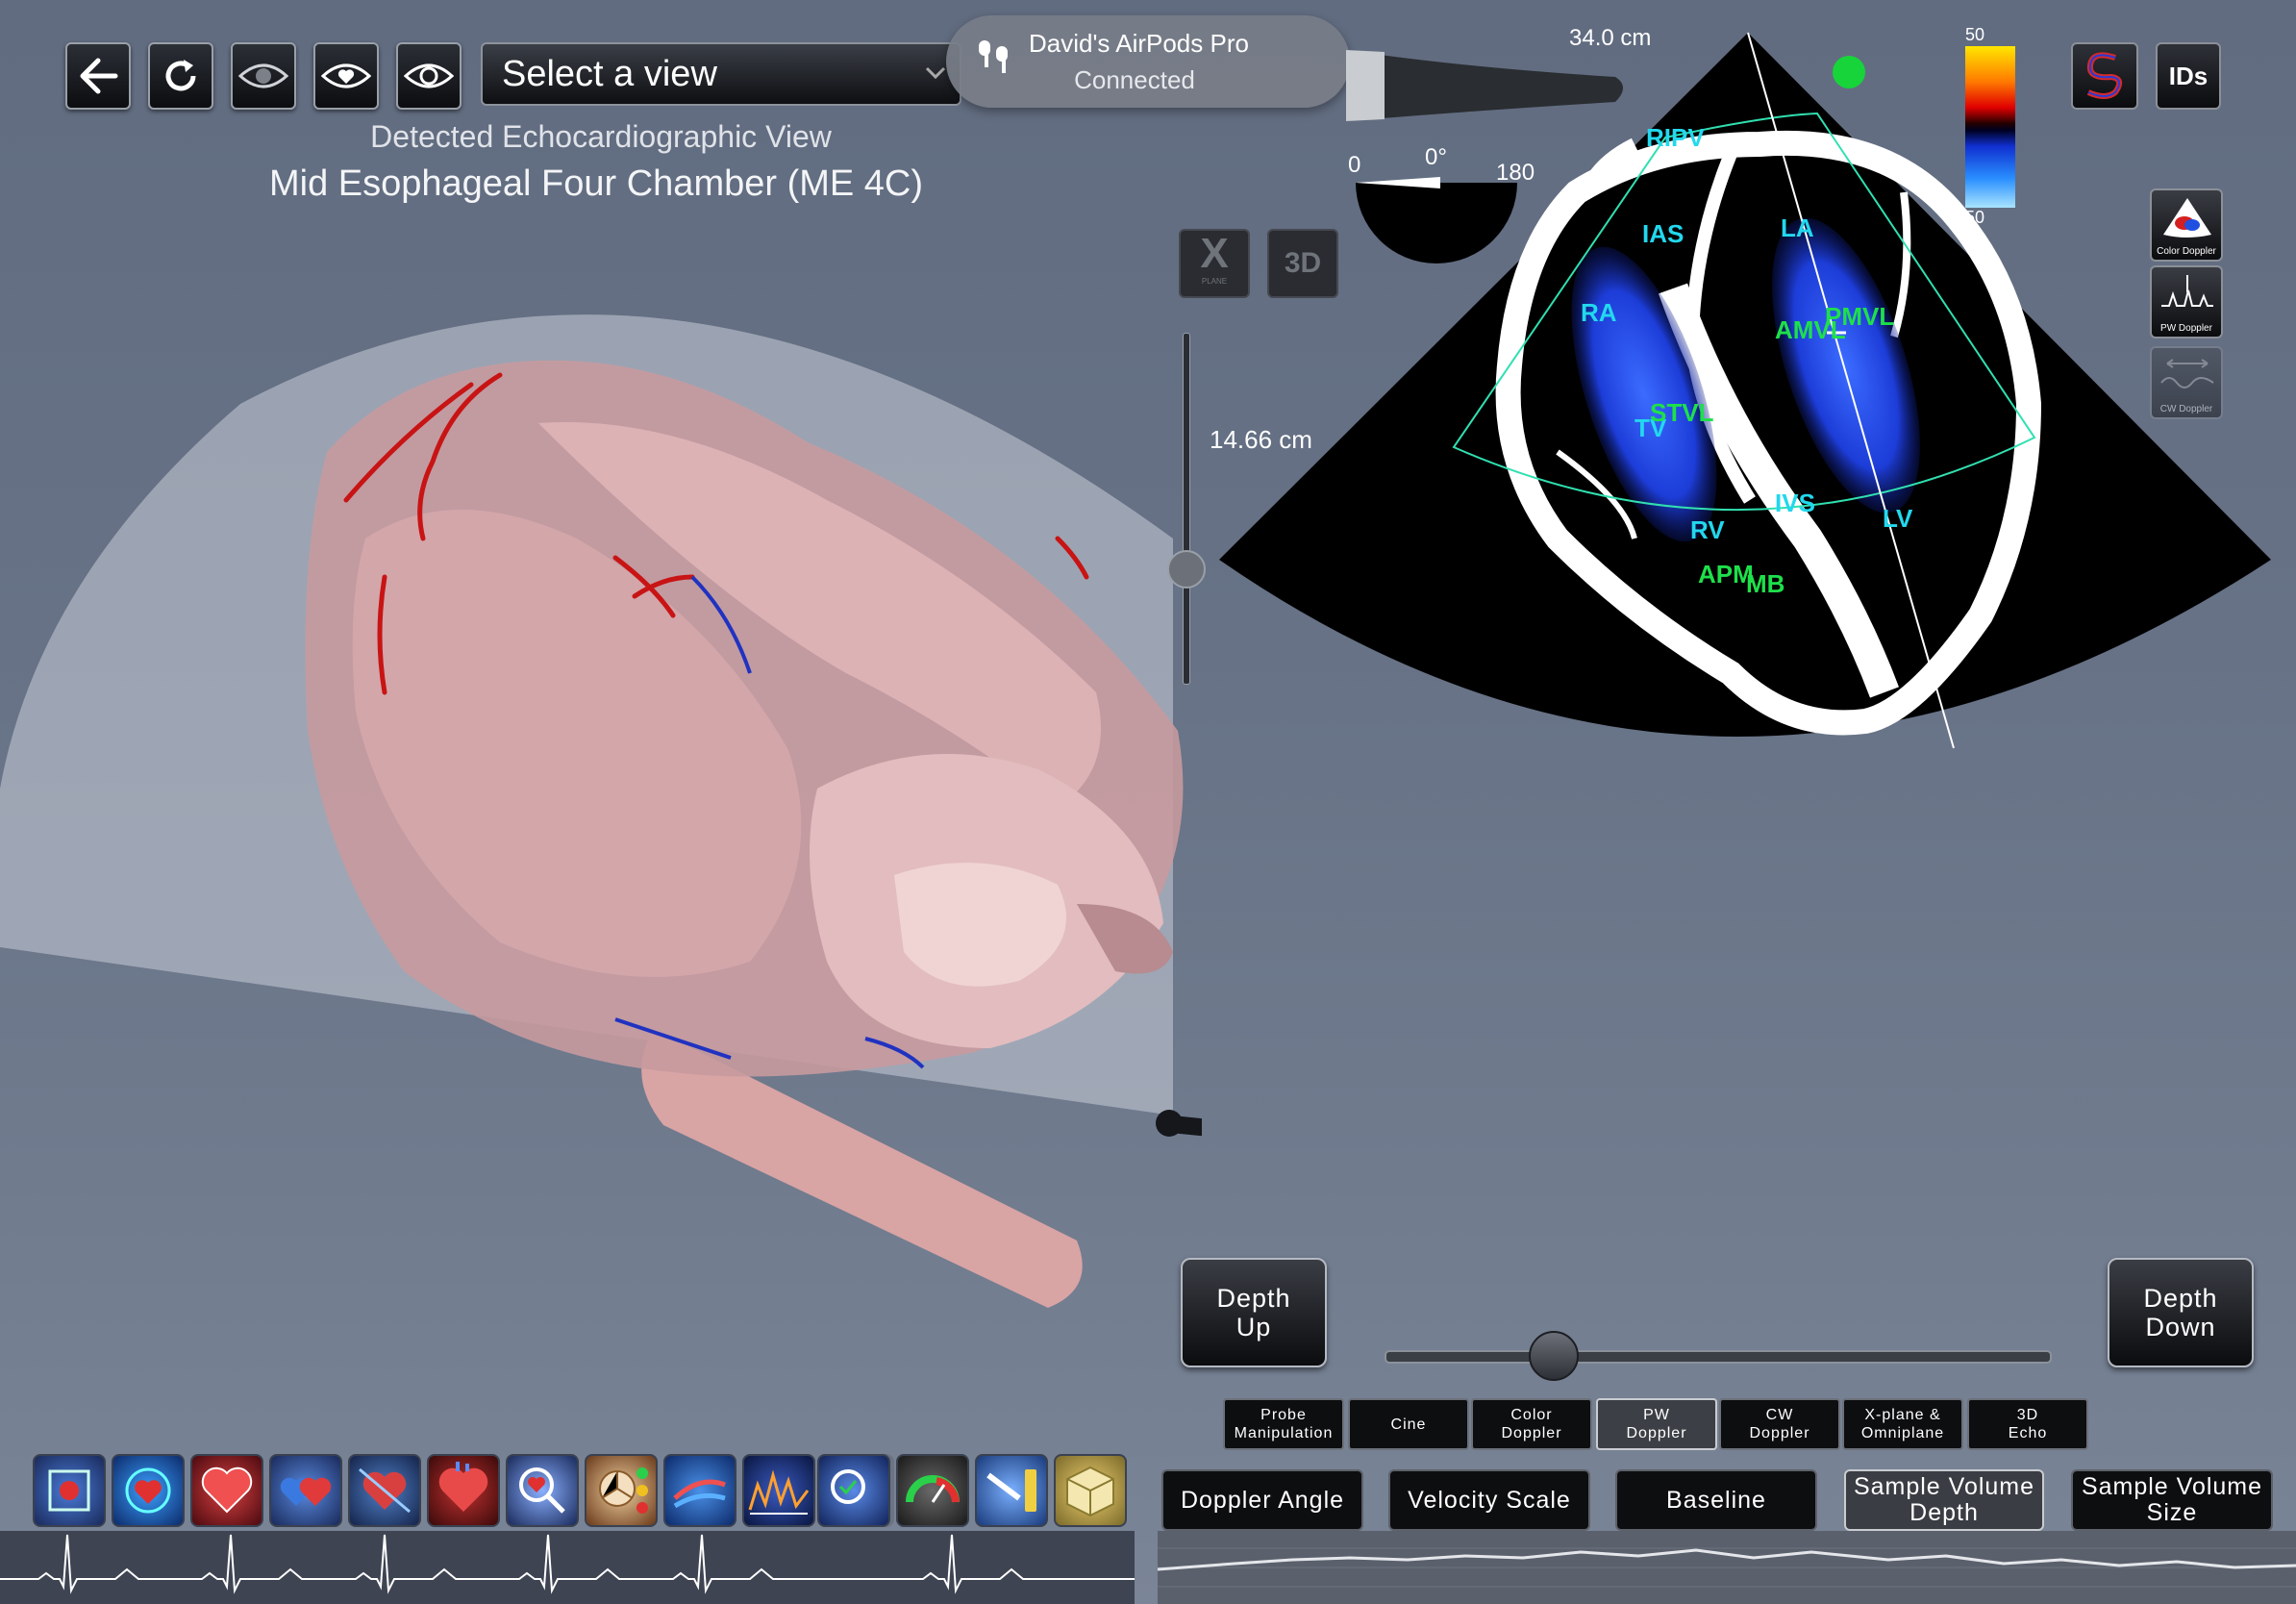  I want to click on depth-down-line1: Depth, so click(2180, 1298).